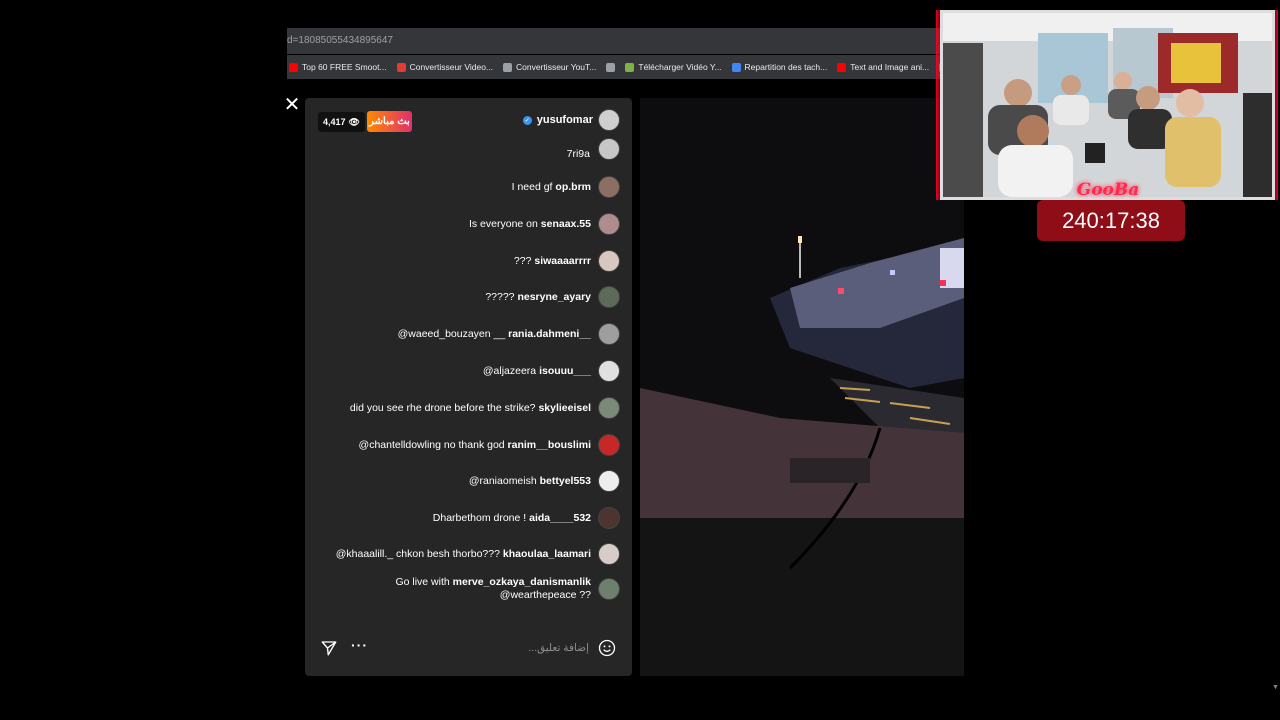 This screenshot has height=720, width=1280. I want to click on comment-message: @chantelldowling no thank god, so click(431, 444).